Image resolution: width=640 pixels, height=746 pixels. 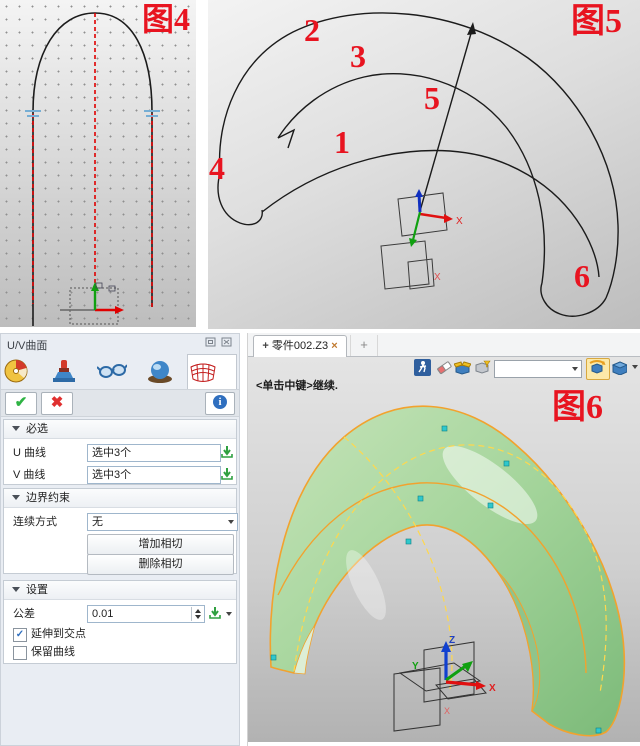 I want to click on tab-close-icon: ×, so click(x=334, y=346).